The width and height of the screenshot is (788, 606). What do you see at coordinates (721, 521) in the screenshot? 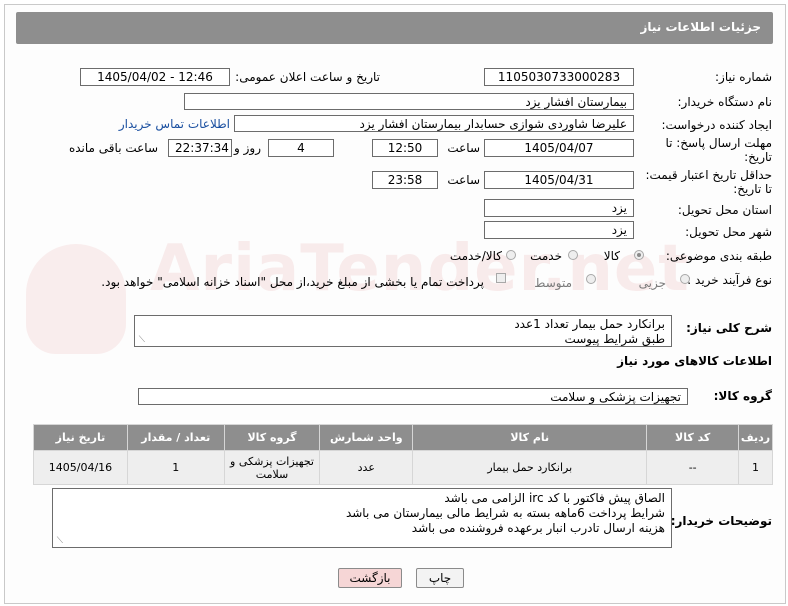
I see `buyer-notes-label: توضیحات خریدار:` at bounding box center [721, 521].